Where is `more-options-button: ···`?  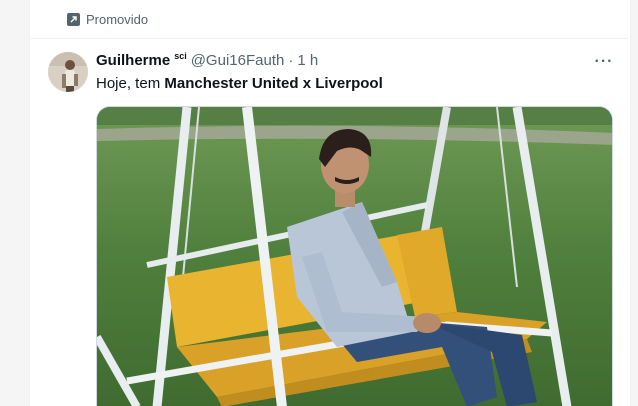 more-options-button: ··· is located at coordinates (604, 62).